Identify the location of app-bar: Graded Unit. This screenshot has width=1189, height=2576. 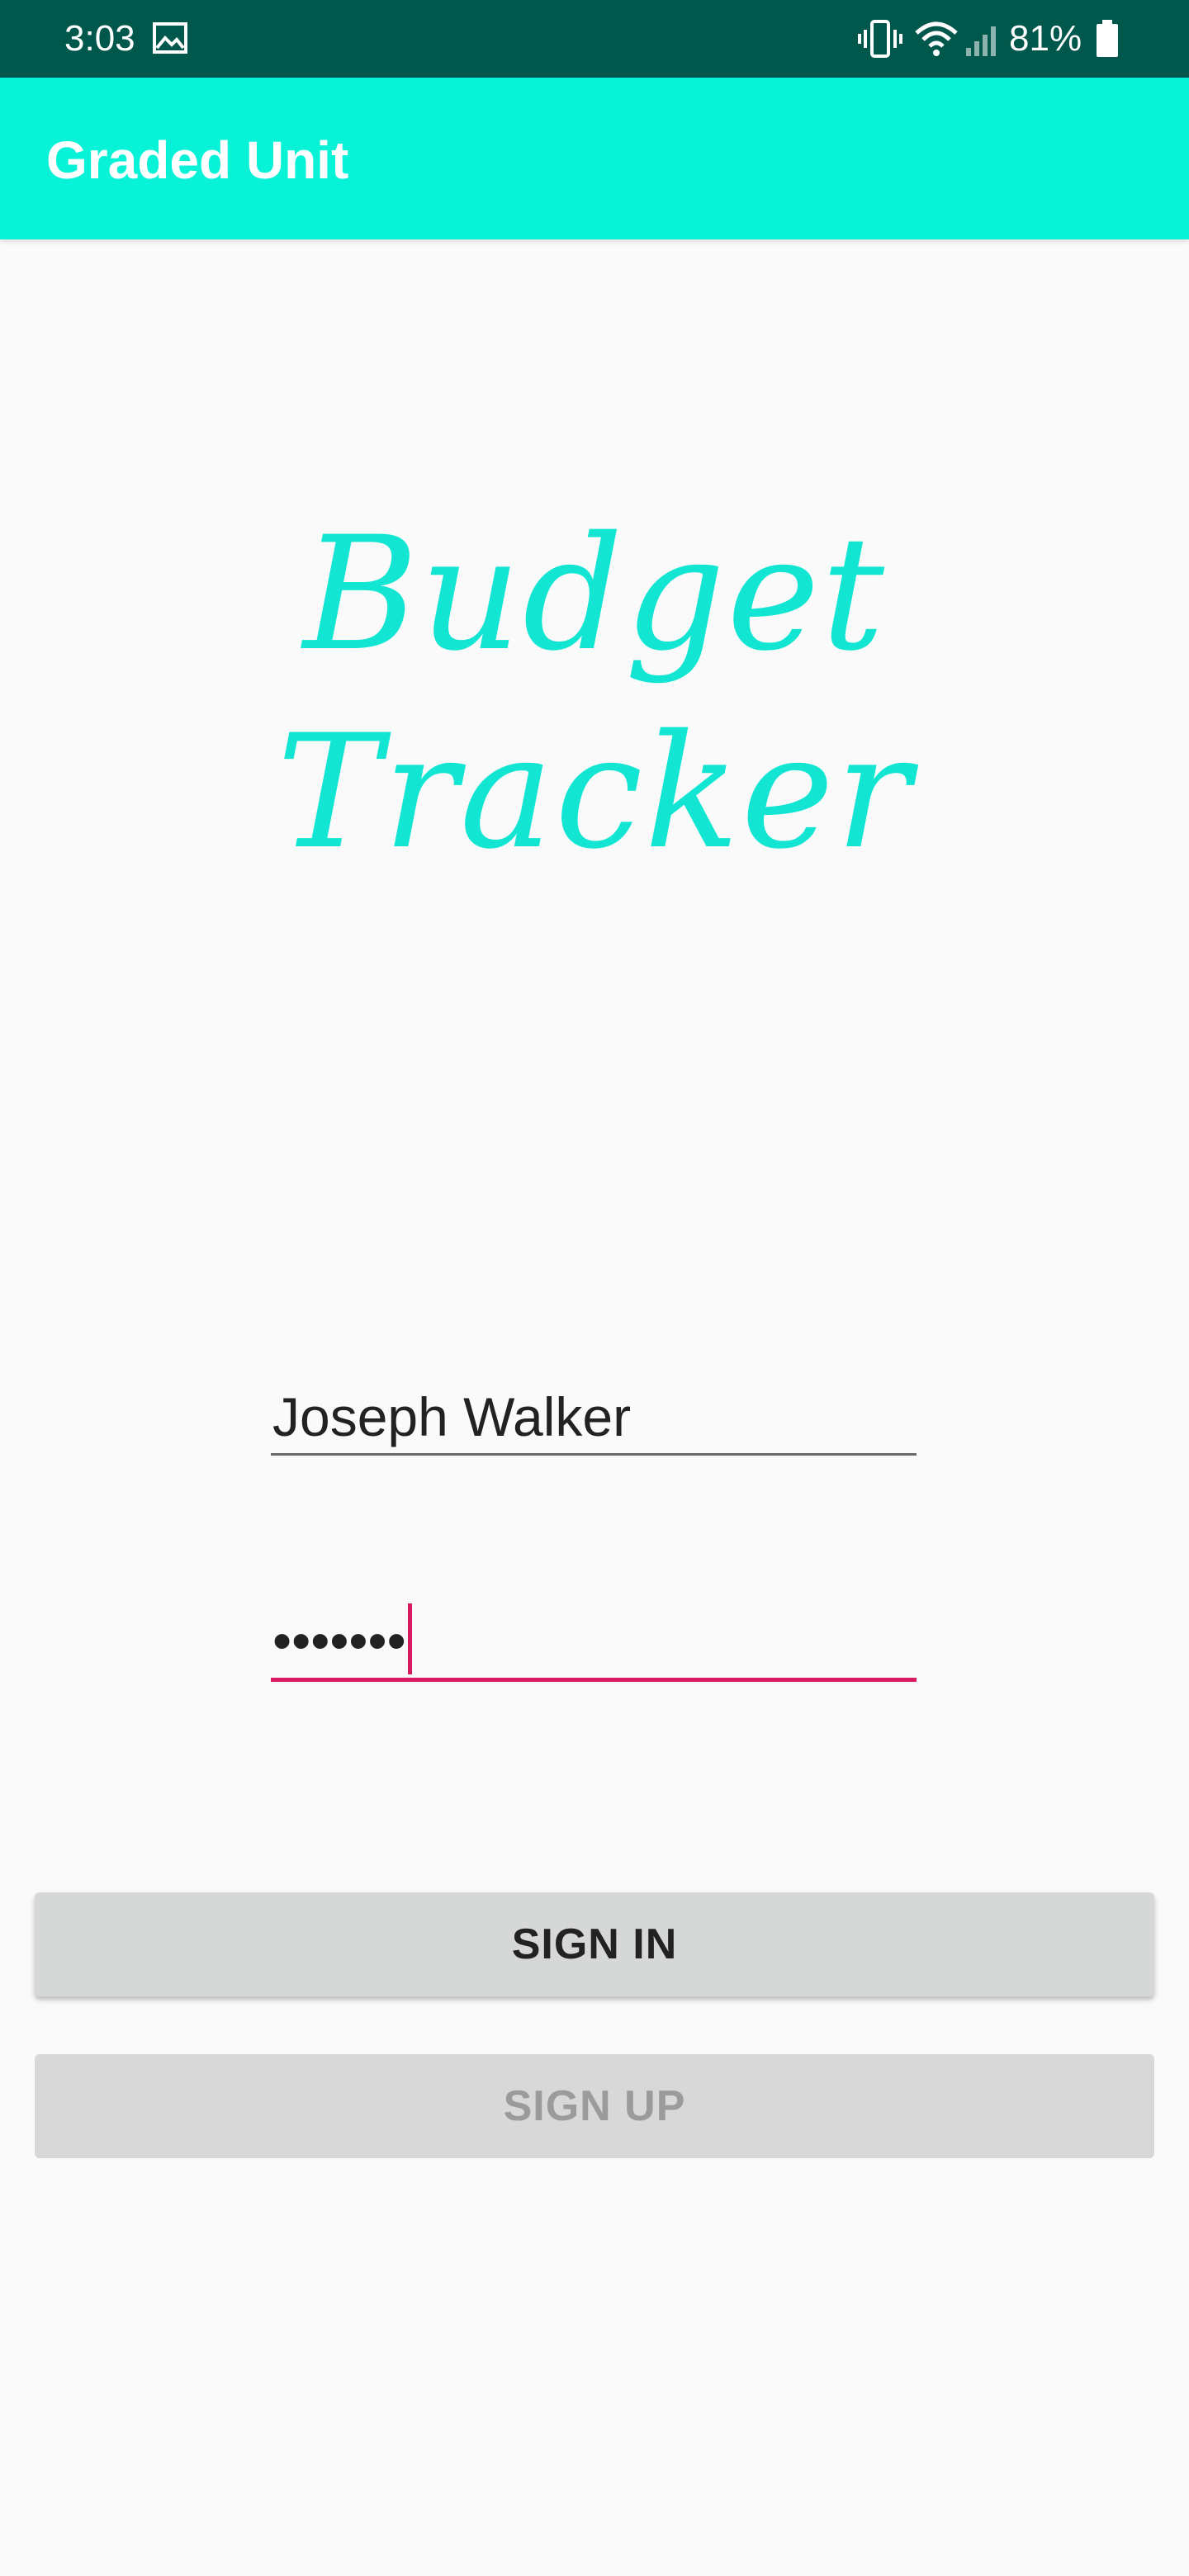
(594, 158).